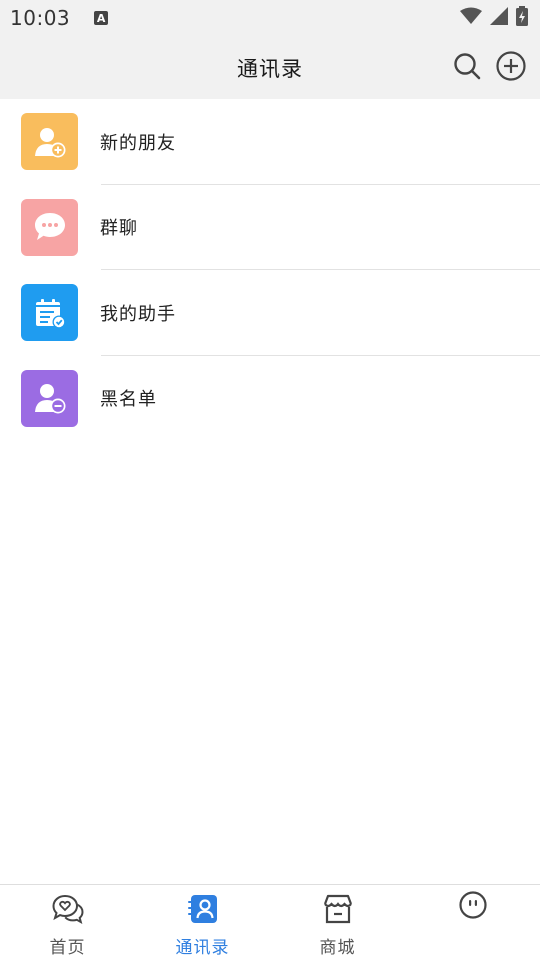 The image size is (540, 960). What do you see at coordinates (471, 18) in the screenshot?
I see `wifi-icon` at bounding box center [471, 18].